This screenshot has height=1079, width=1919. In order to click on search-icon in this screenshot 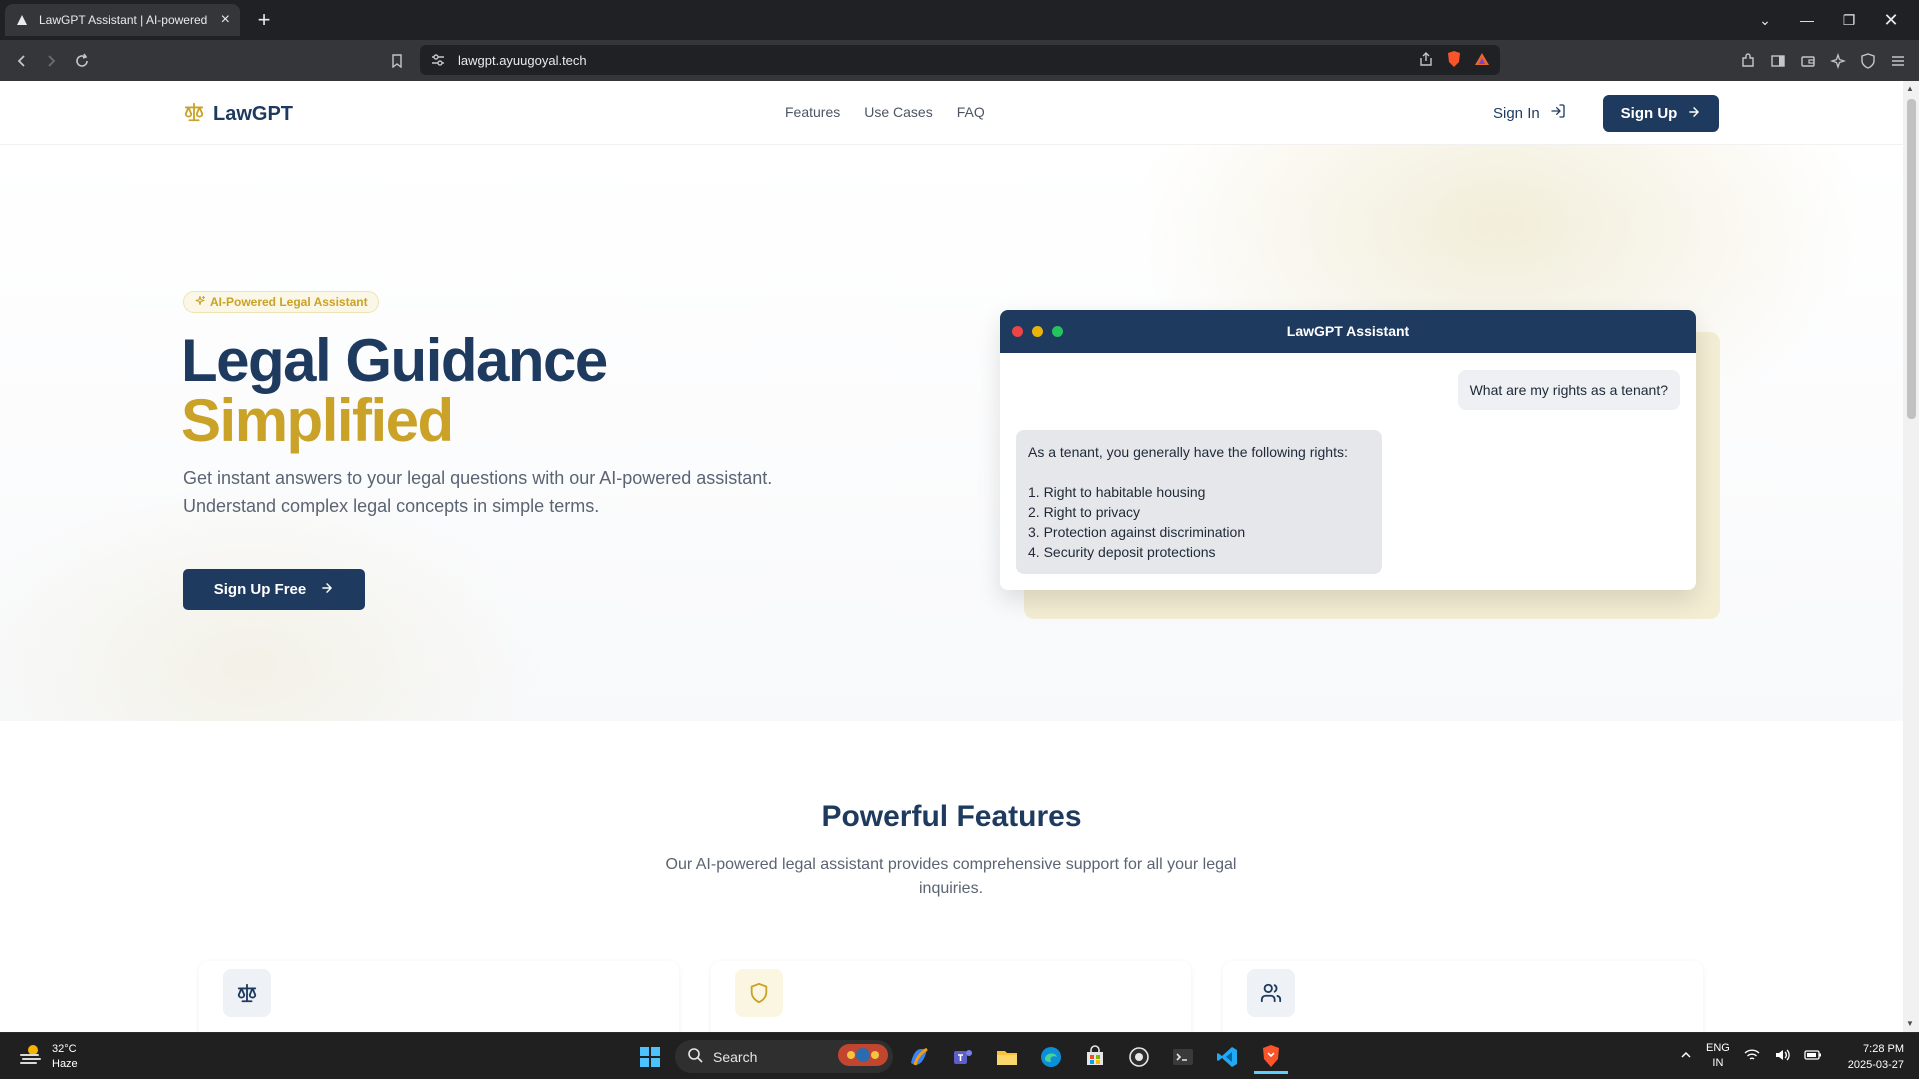, I will do `click(695, 1056)`.